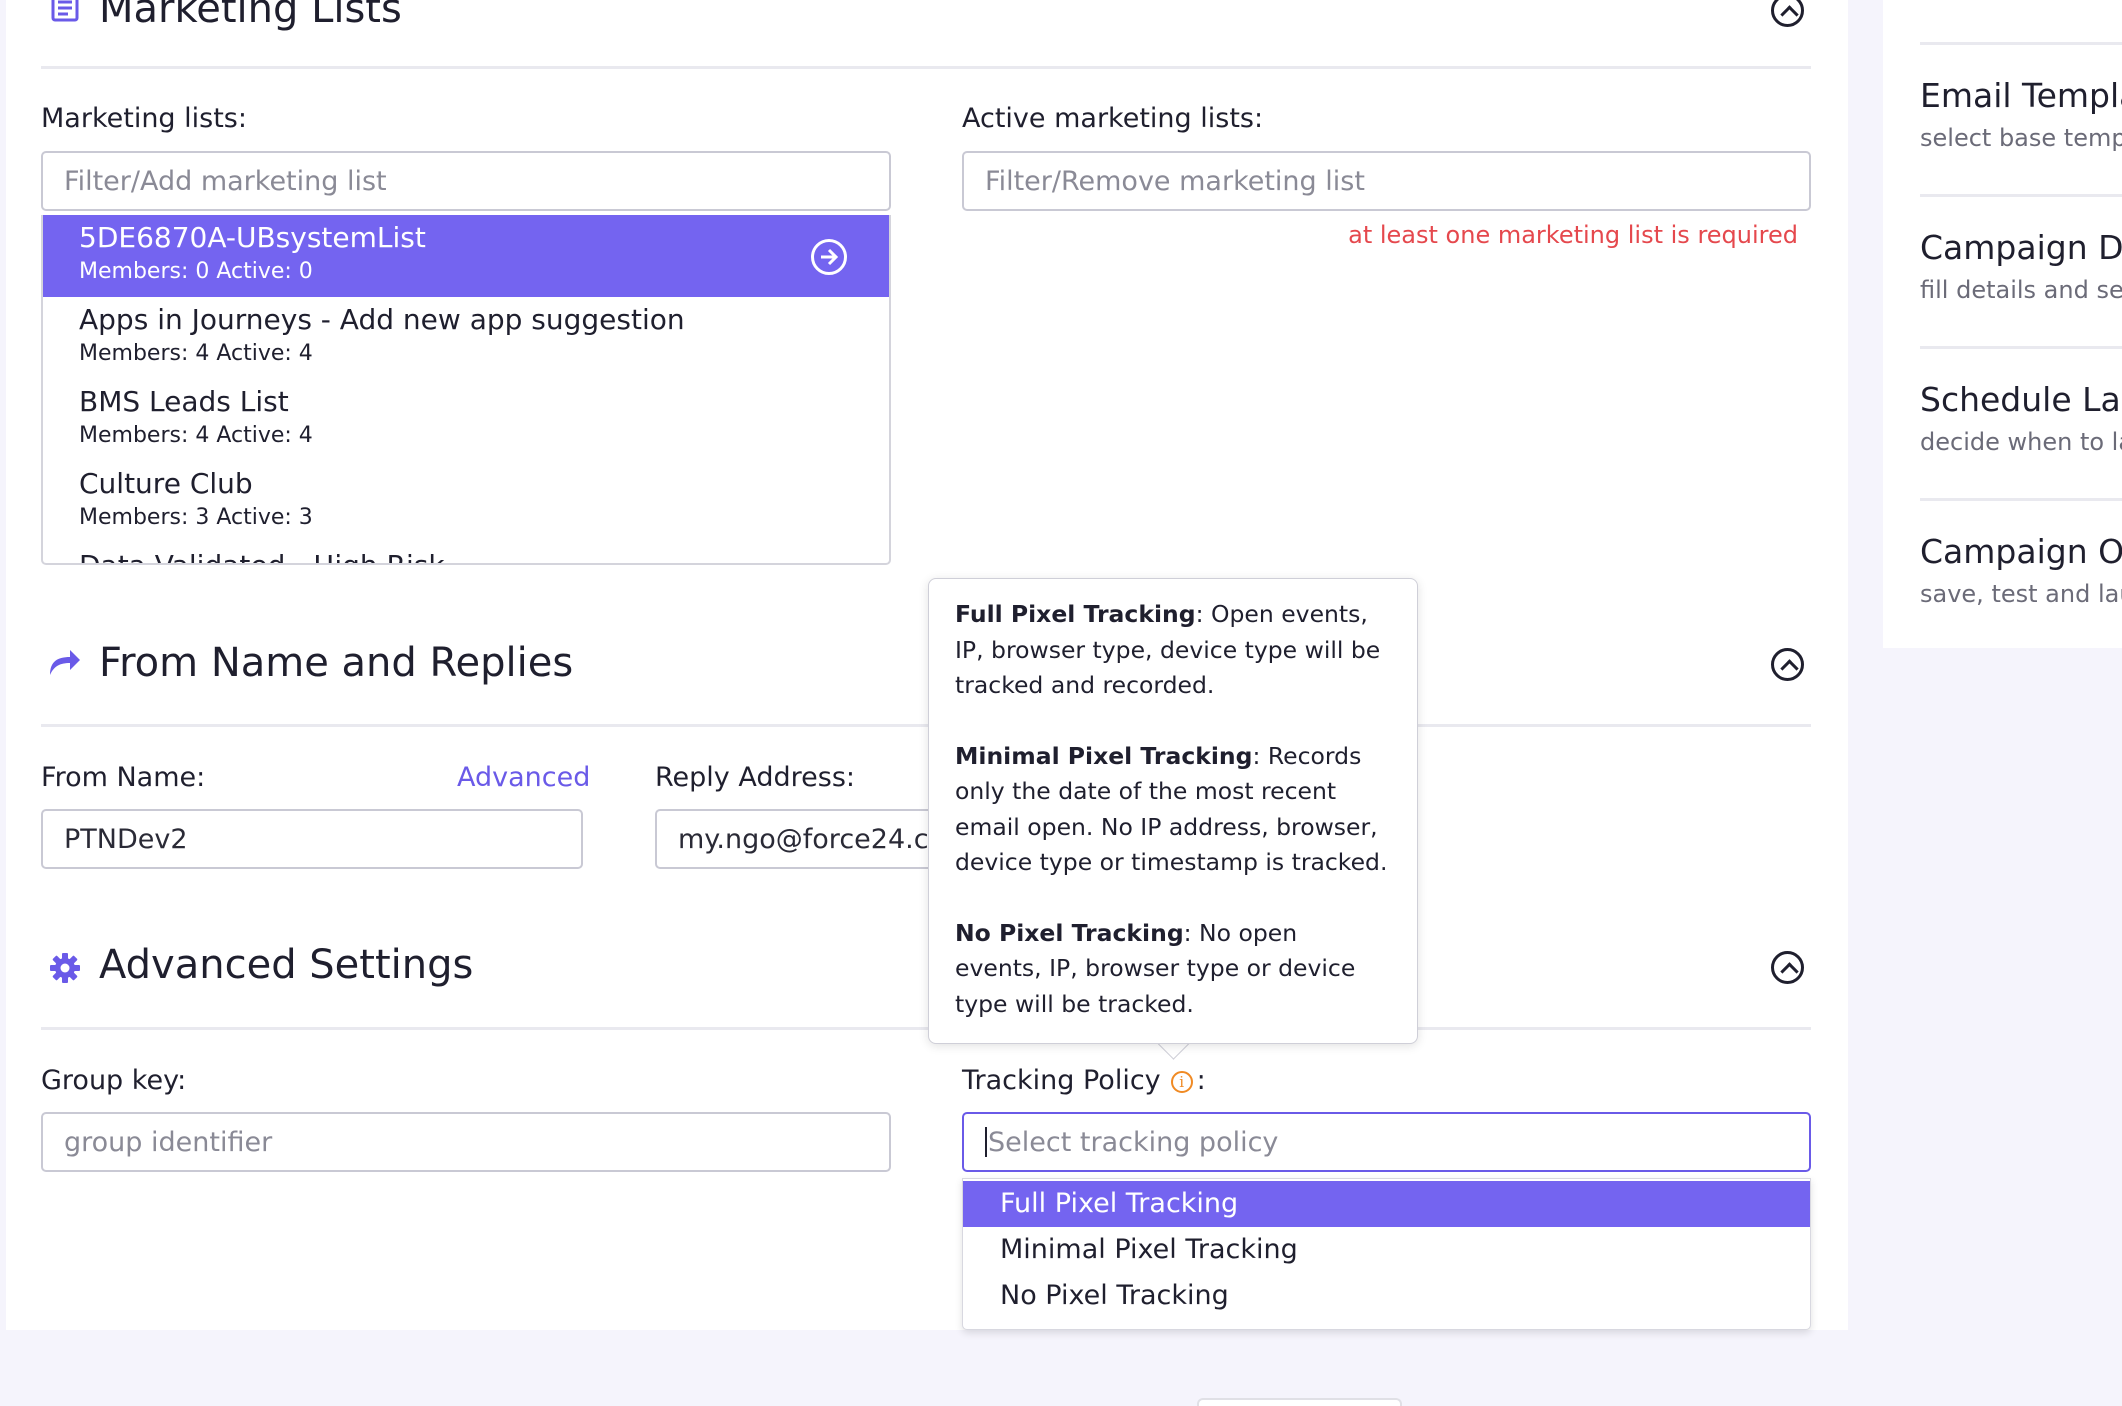 The height and width of the screenshot is (1406, 2122). Describe the element at coordinates (312, 839) in the screenshot. I see `from-name-input: PTNDev2` at that location.